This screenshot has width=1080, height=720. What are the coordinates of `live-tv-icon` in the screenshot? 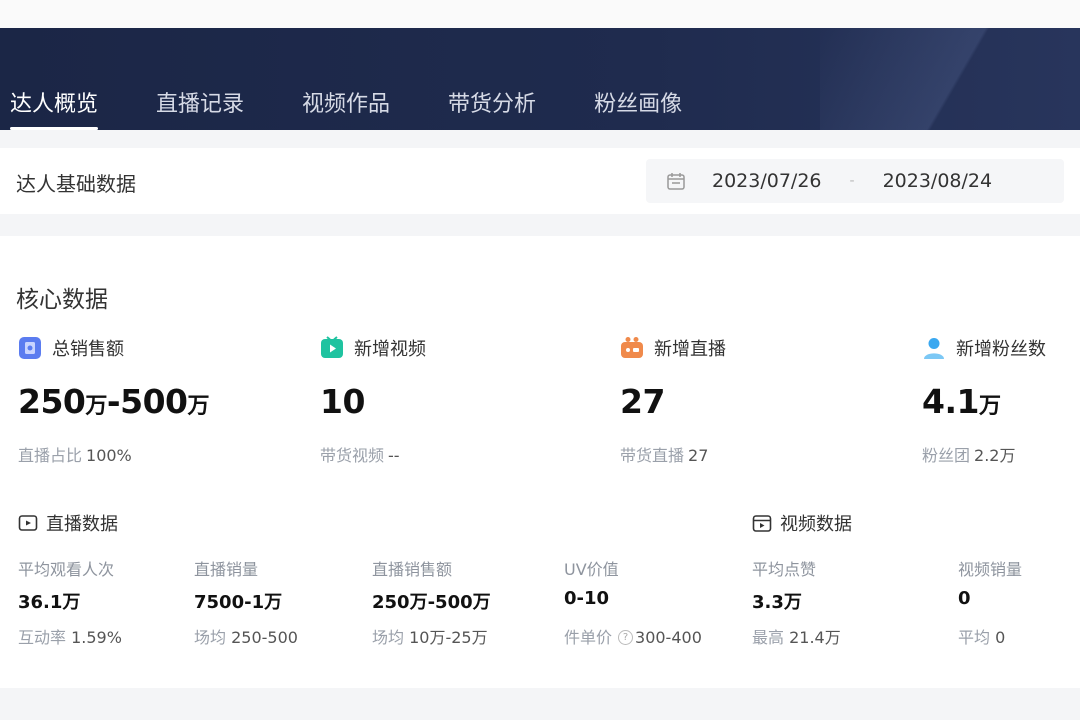 It's located at (28, 523).